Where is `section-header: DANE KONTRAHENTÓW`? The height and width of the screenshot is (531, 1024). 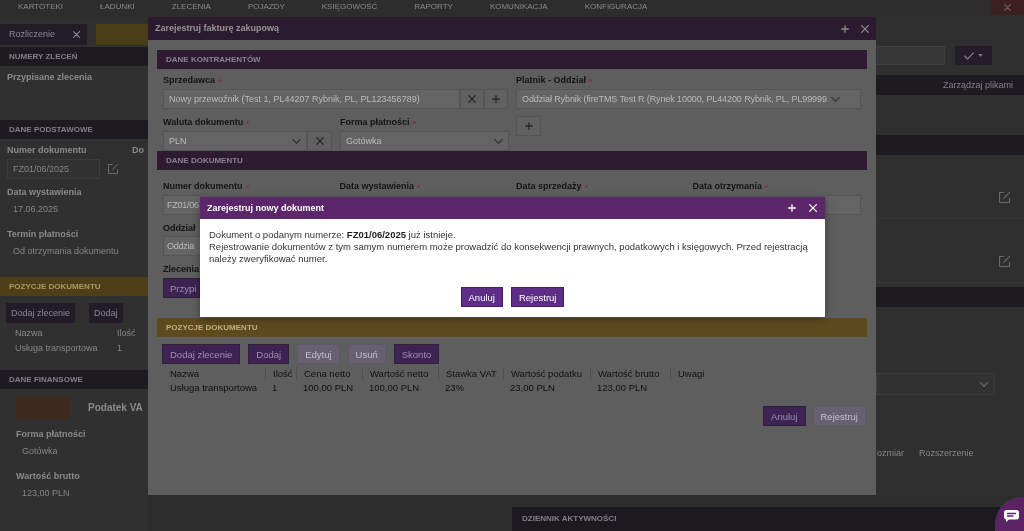
section-header: DANE KONTRAHENTÓW is located at coordinates (512, 59).